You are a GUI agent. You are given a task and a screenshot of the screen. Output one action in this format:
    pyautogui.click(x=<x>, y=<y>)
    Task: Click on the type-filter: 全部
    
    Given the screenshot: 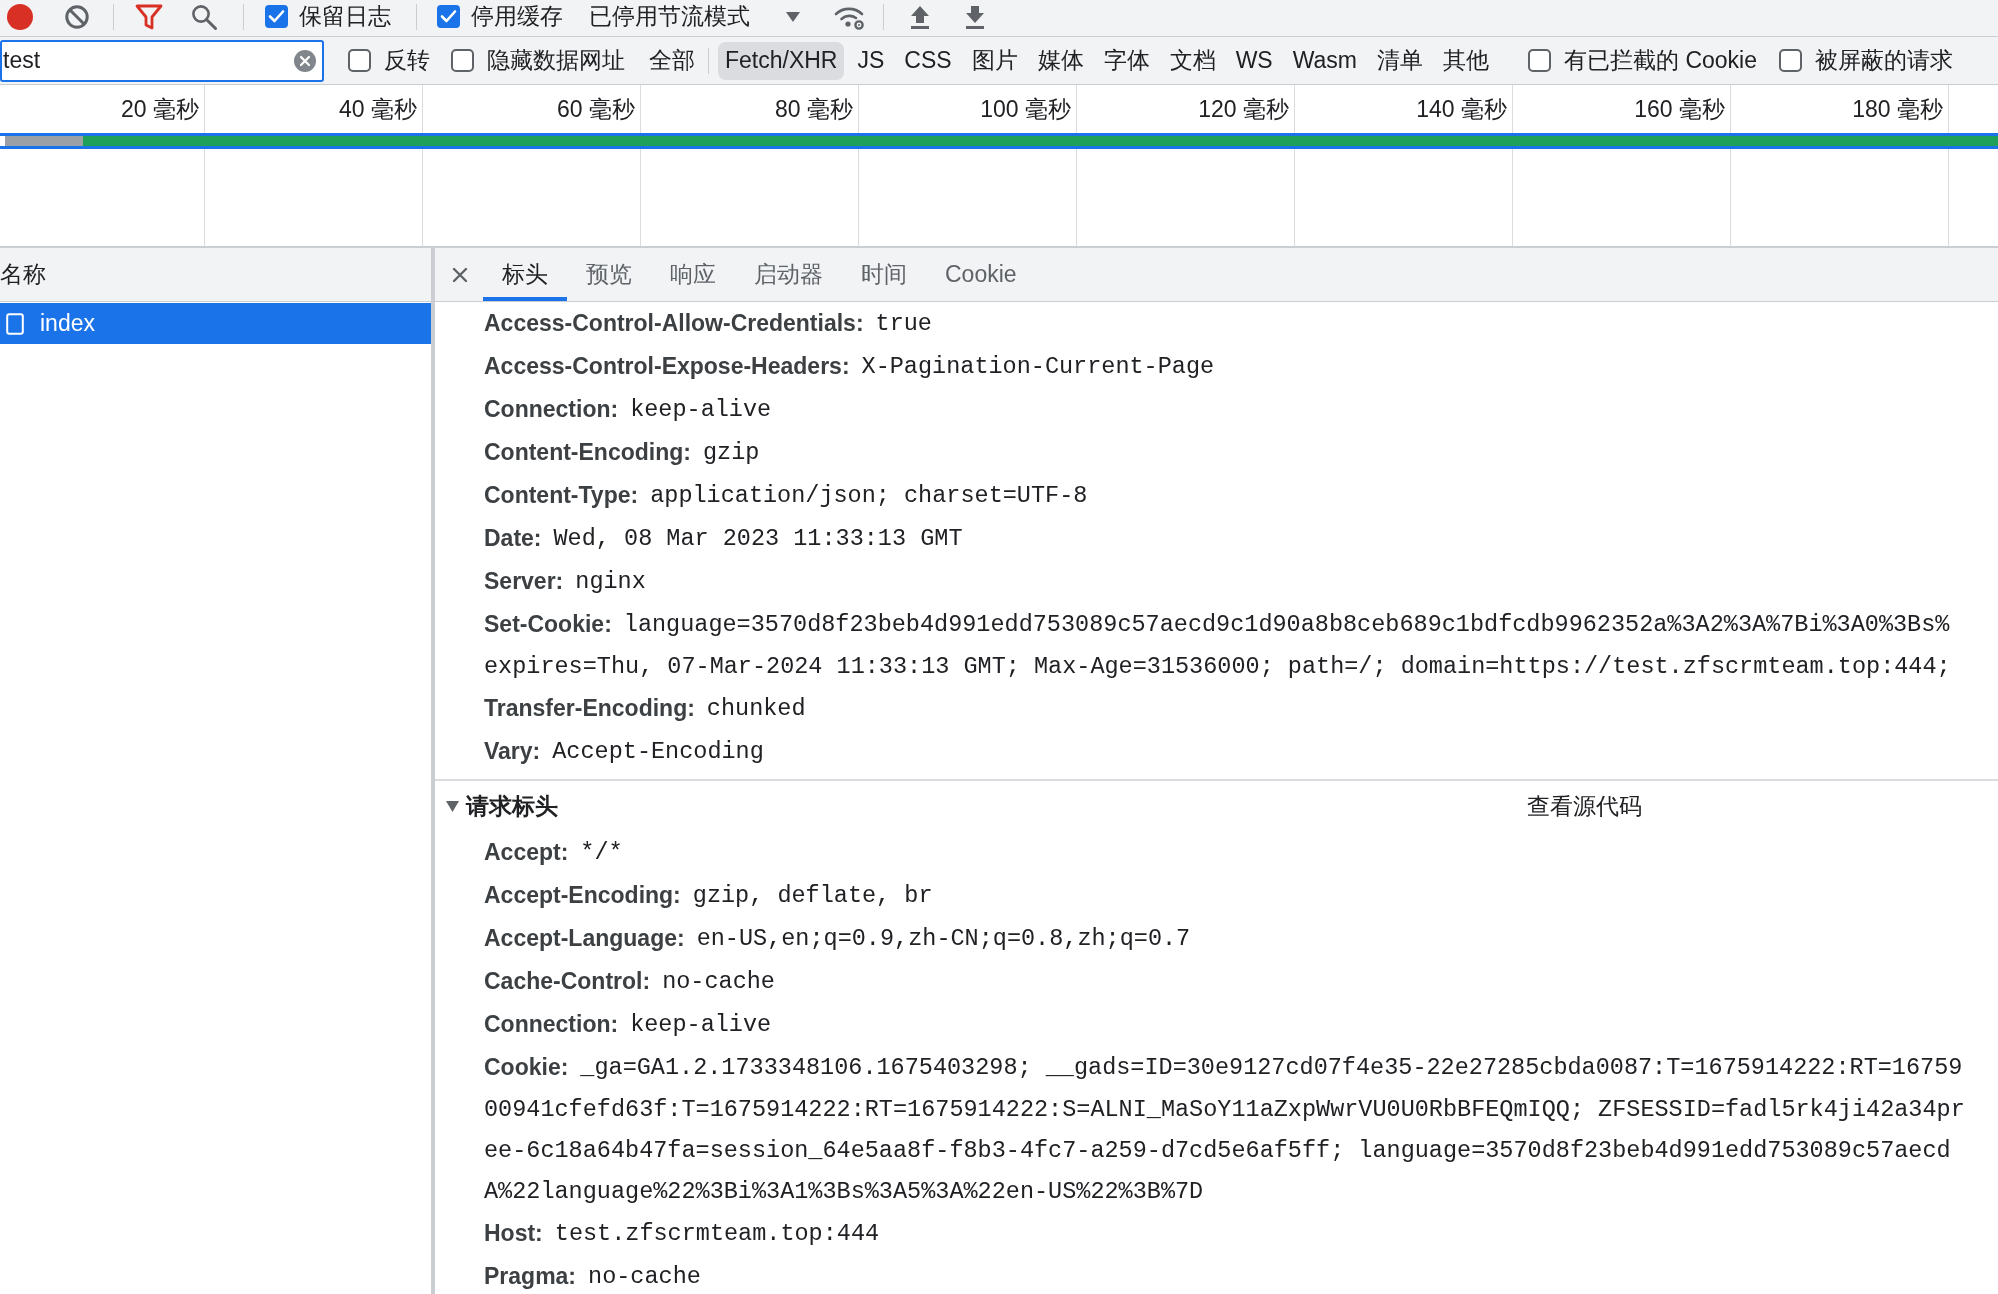 What is the action you would take?
    pyautogui.click(x=672, y=60)
    